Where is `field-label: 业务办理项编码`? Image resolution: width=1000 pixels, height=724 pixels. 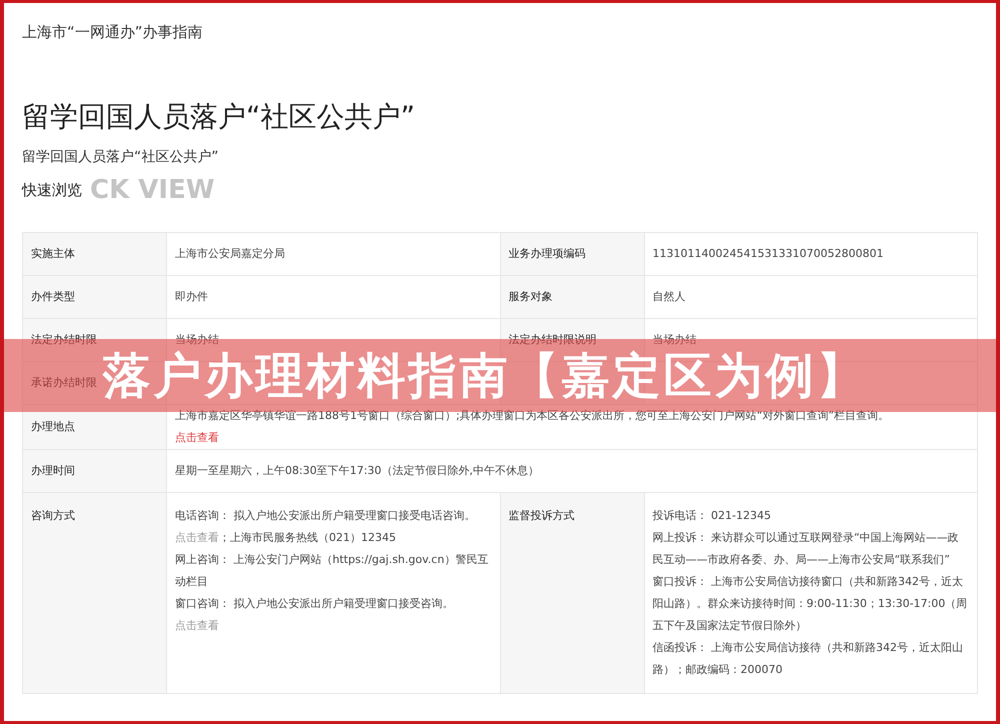 field-label: 业务办理项编码 is located at coordinates (547, 253).